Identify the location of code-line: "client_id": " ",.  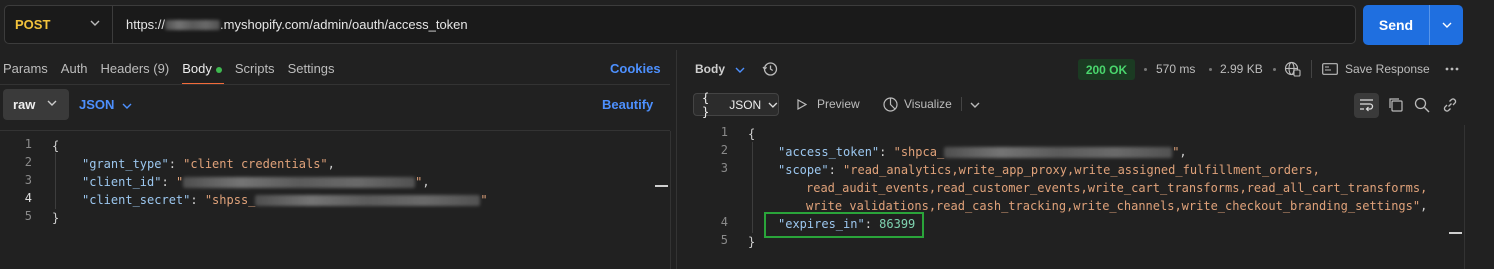
(256, 182).